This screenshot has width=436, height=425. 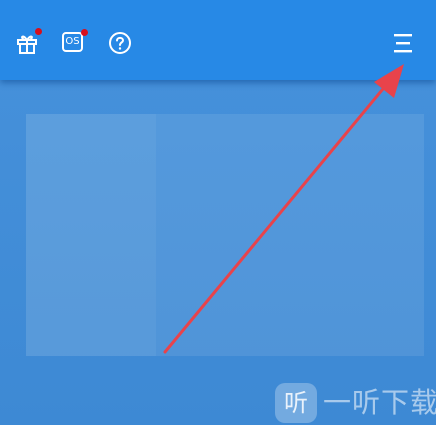 I want to click on help-button, so click(x=120, y=43).